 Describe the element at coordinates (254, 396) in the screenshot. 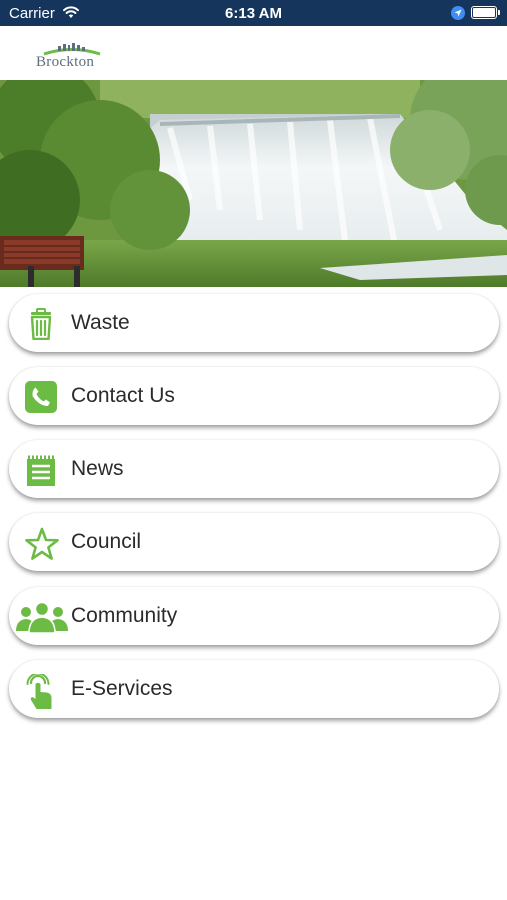

I see `contact-us-button: Contact Us` at that location.